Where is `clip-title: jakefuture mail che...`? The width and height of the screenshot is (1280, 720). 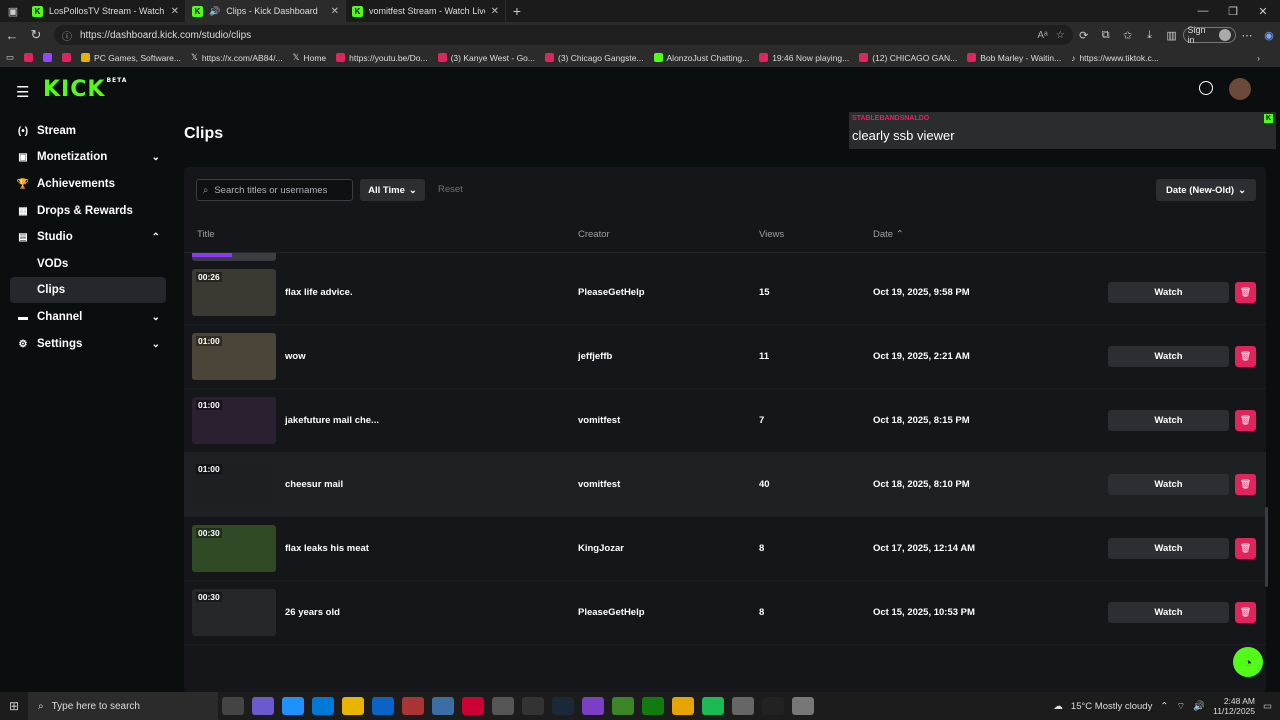
clip-title: jakefuture mail che... is located at coordinates (332, 420).